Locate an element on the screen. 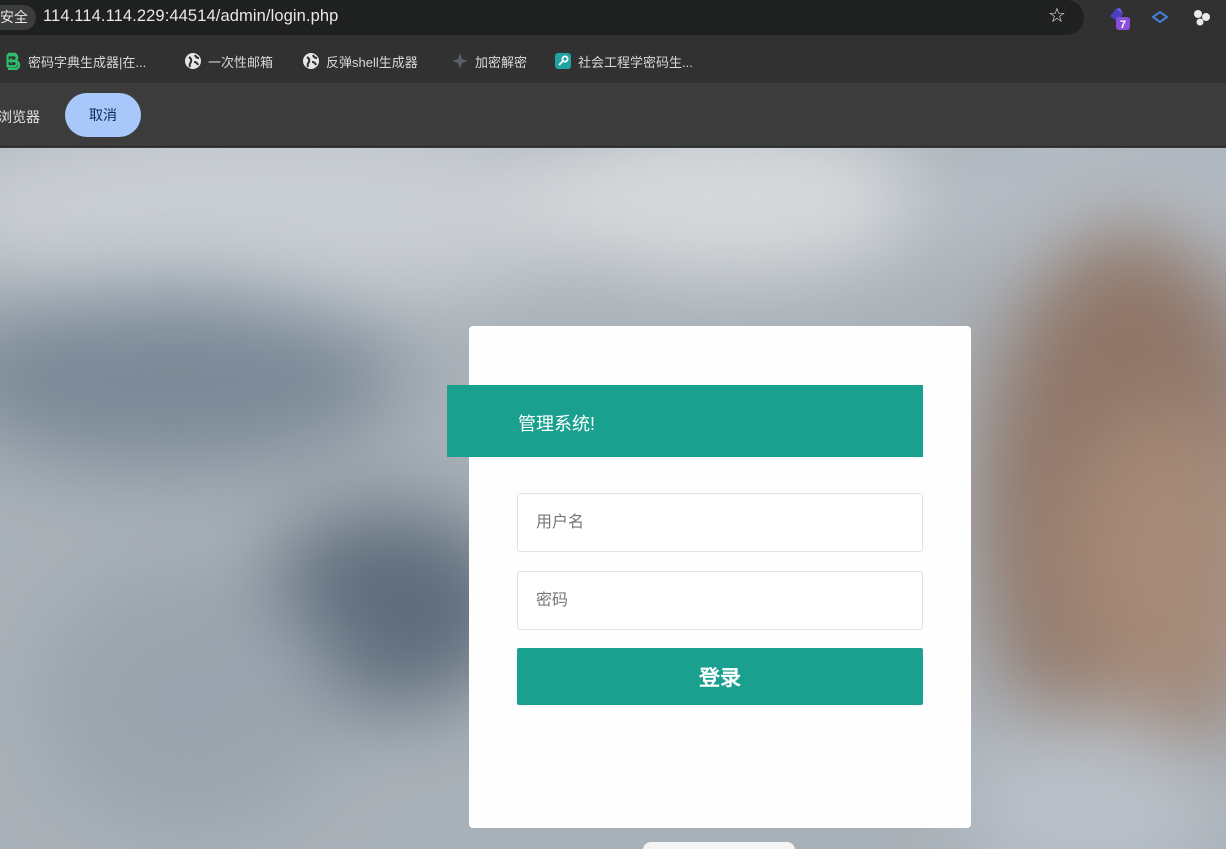  login-header: 管理系统! is located at coordinates (685, 421).